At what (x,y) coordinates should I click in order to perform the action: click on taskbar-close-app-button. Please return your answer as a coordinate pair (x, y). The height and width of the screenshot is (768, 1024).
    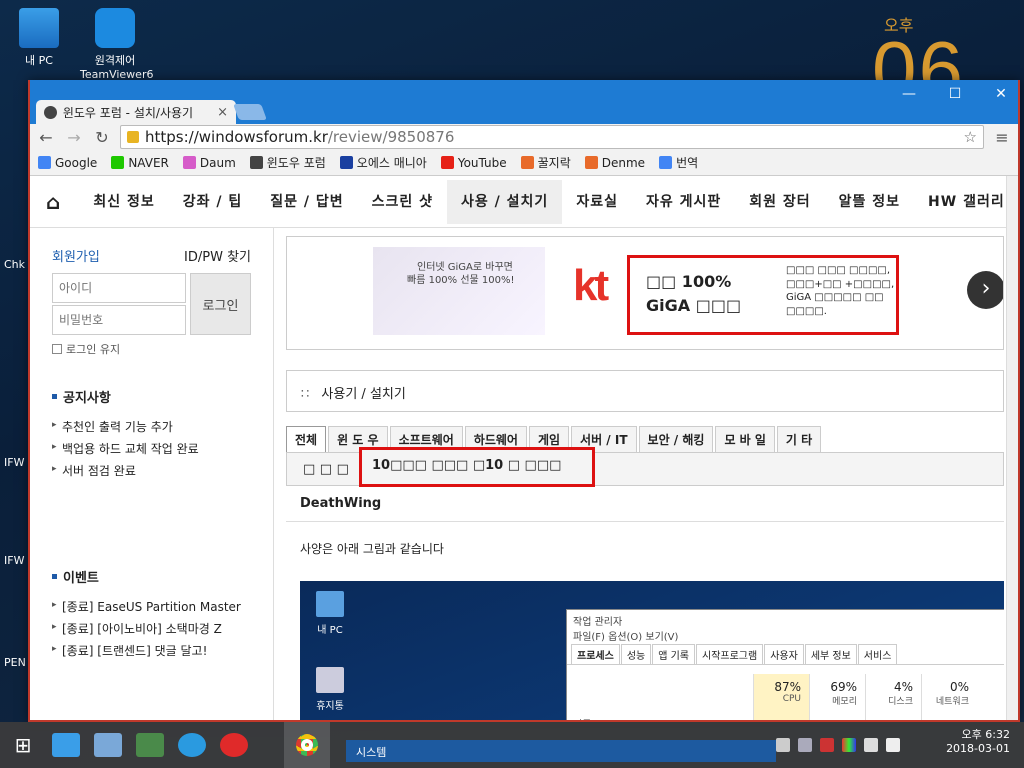
    Looking at the image, I should click on (234, 745).